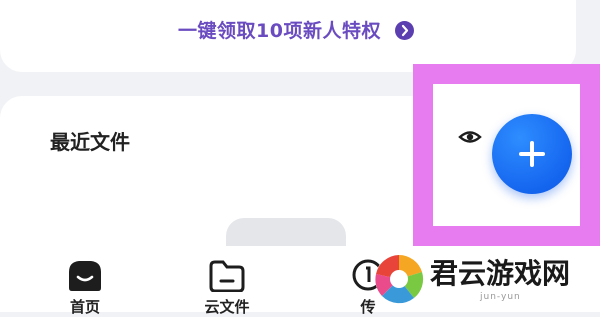  What do you see at coordinates (85, 277) in the screenshot?
I see `home-icon` at bounding box center [85, 277].